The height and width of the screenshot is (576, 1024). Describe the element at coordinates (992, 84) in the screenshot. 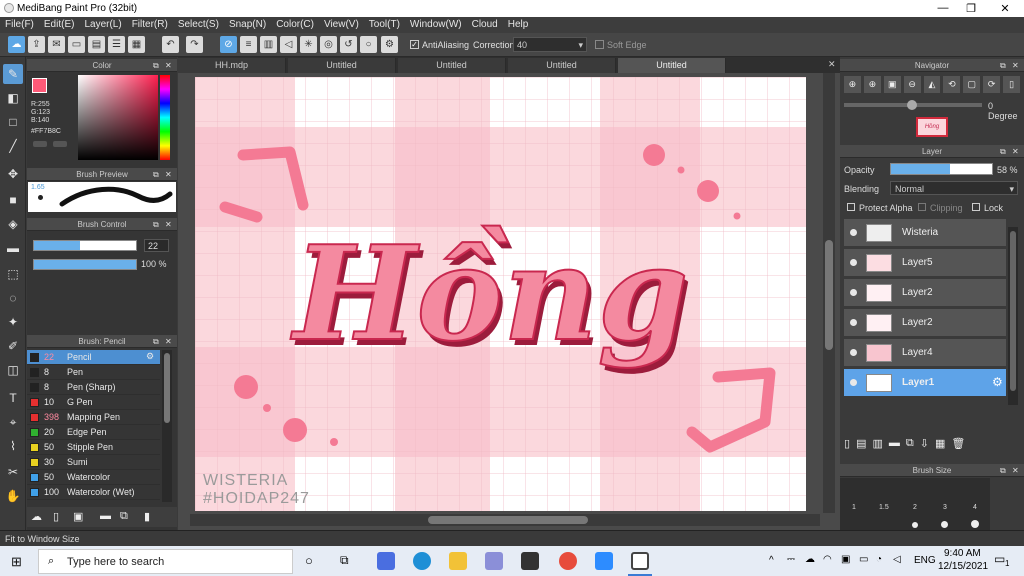

I see `rotate-right-icon: ⟳` at that location.